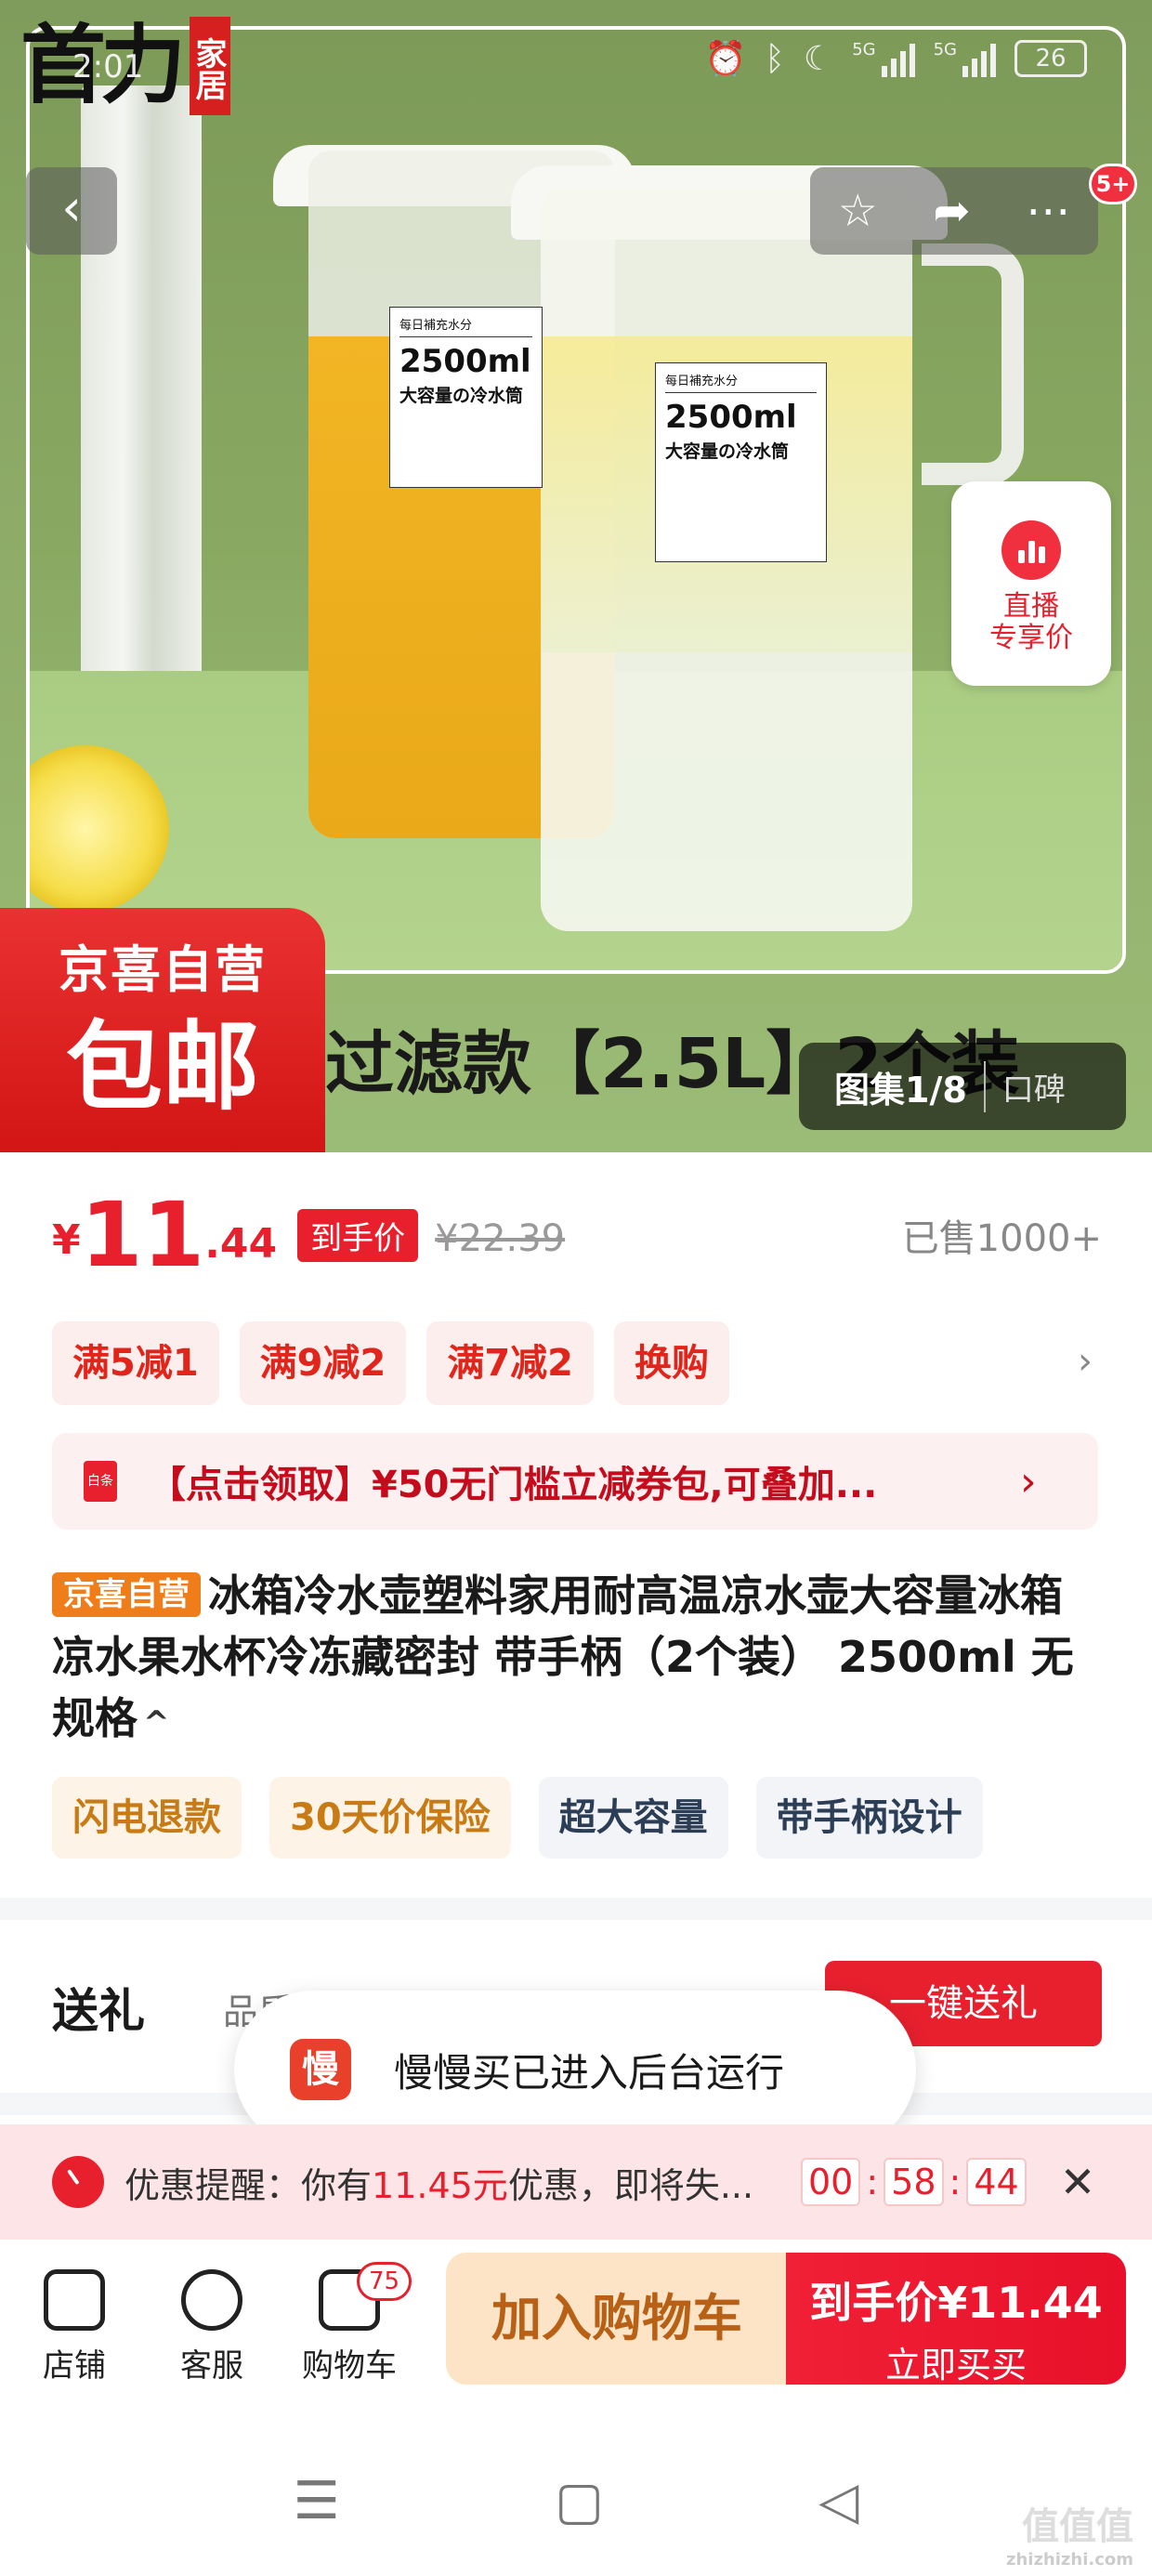 The width and height of the screenshot is (1152, 2576). Describe the element at coordinates (241, 1244) in the screenshot. I see `price-decimal: .44` at that location.